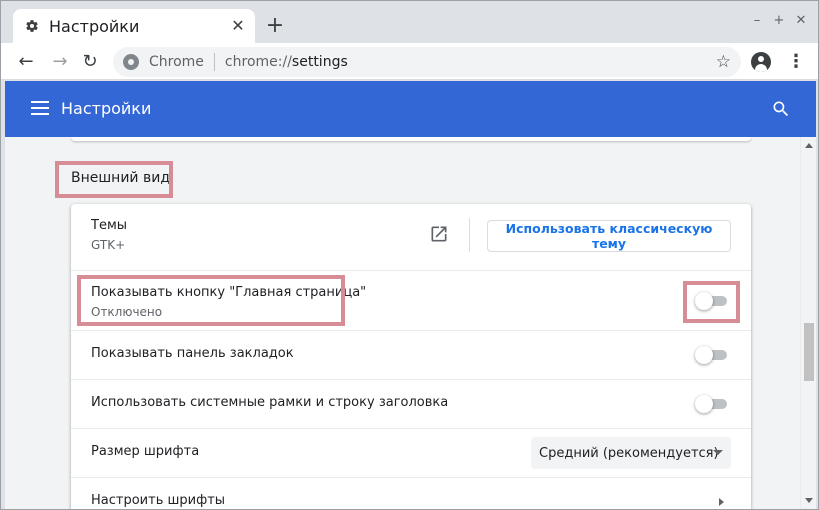  Describe the element at coordinates (411, 139) in the screenshot. I see `previous-card-edge` at that location.